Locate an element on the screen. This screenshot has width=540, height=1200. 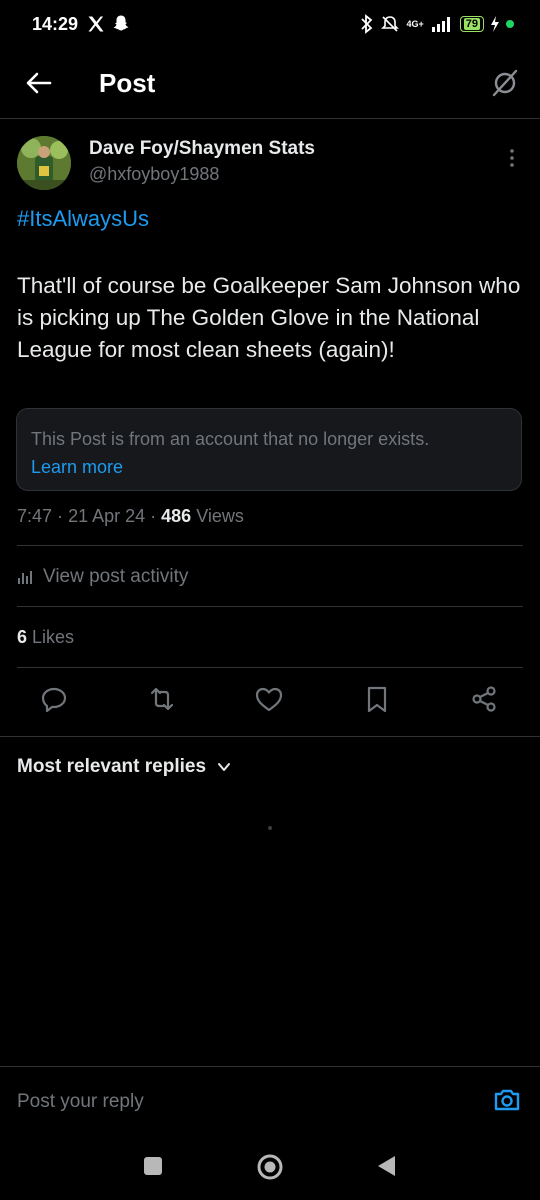
post-actions is located at coordinates (270, 704).